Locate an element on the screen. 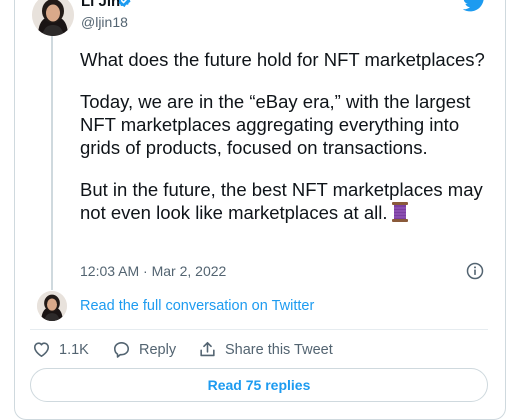 The height and width of the screenshot is (420, 520). reply-button: Reply is located at coordinates (144, 349).